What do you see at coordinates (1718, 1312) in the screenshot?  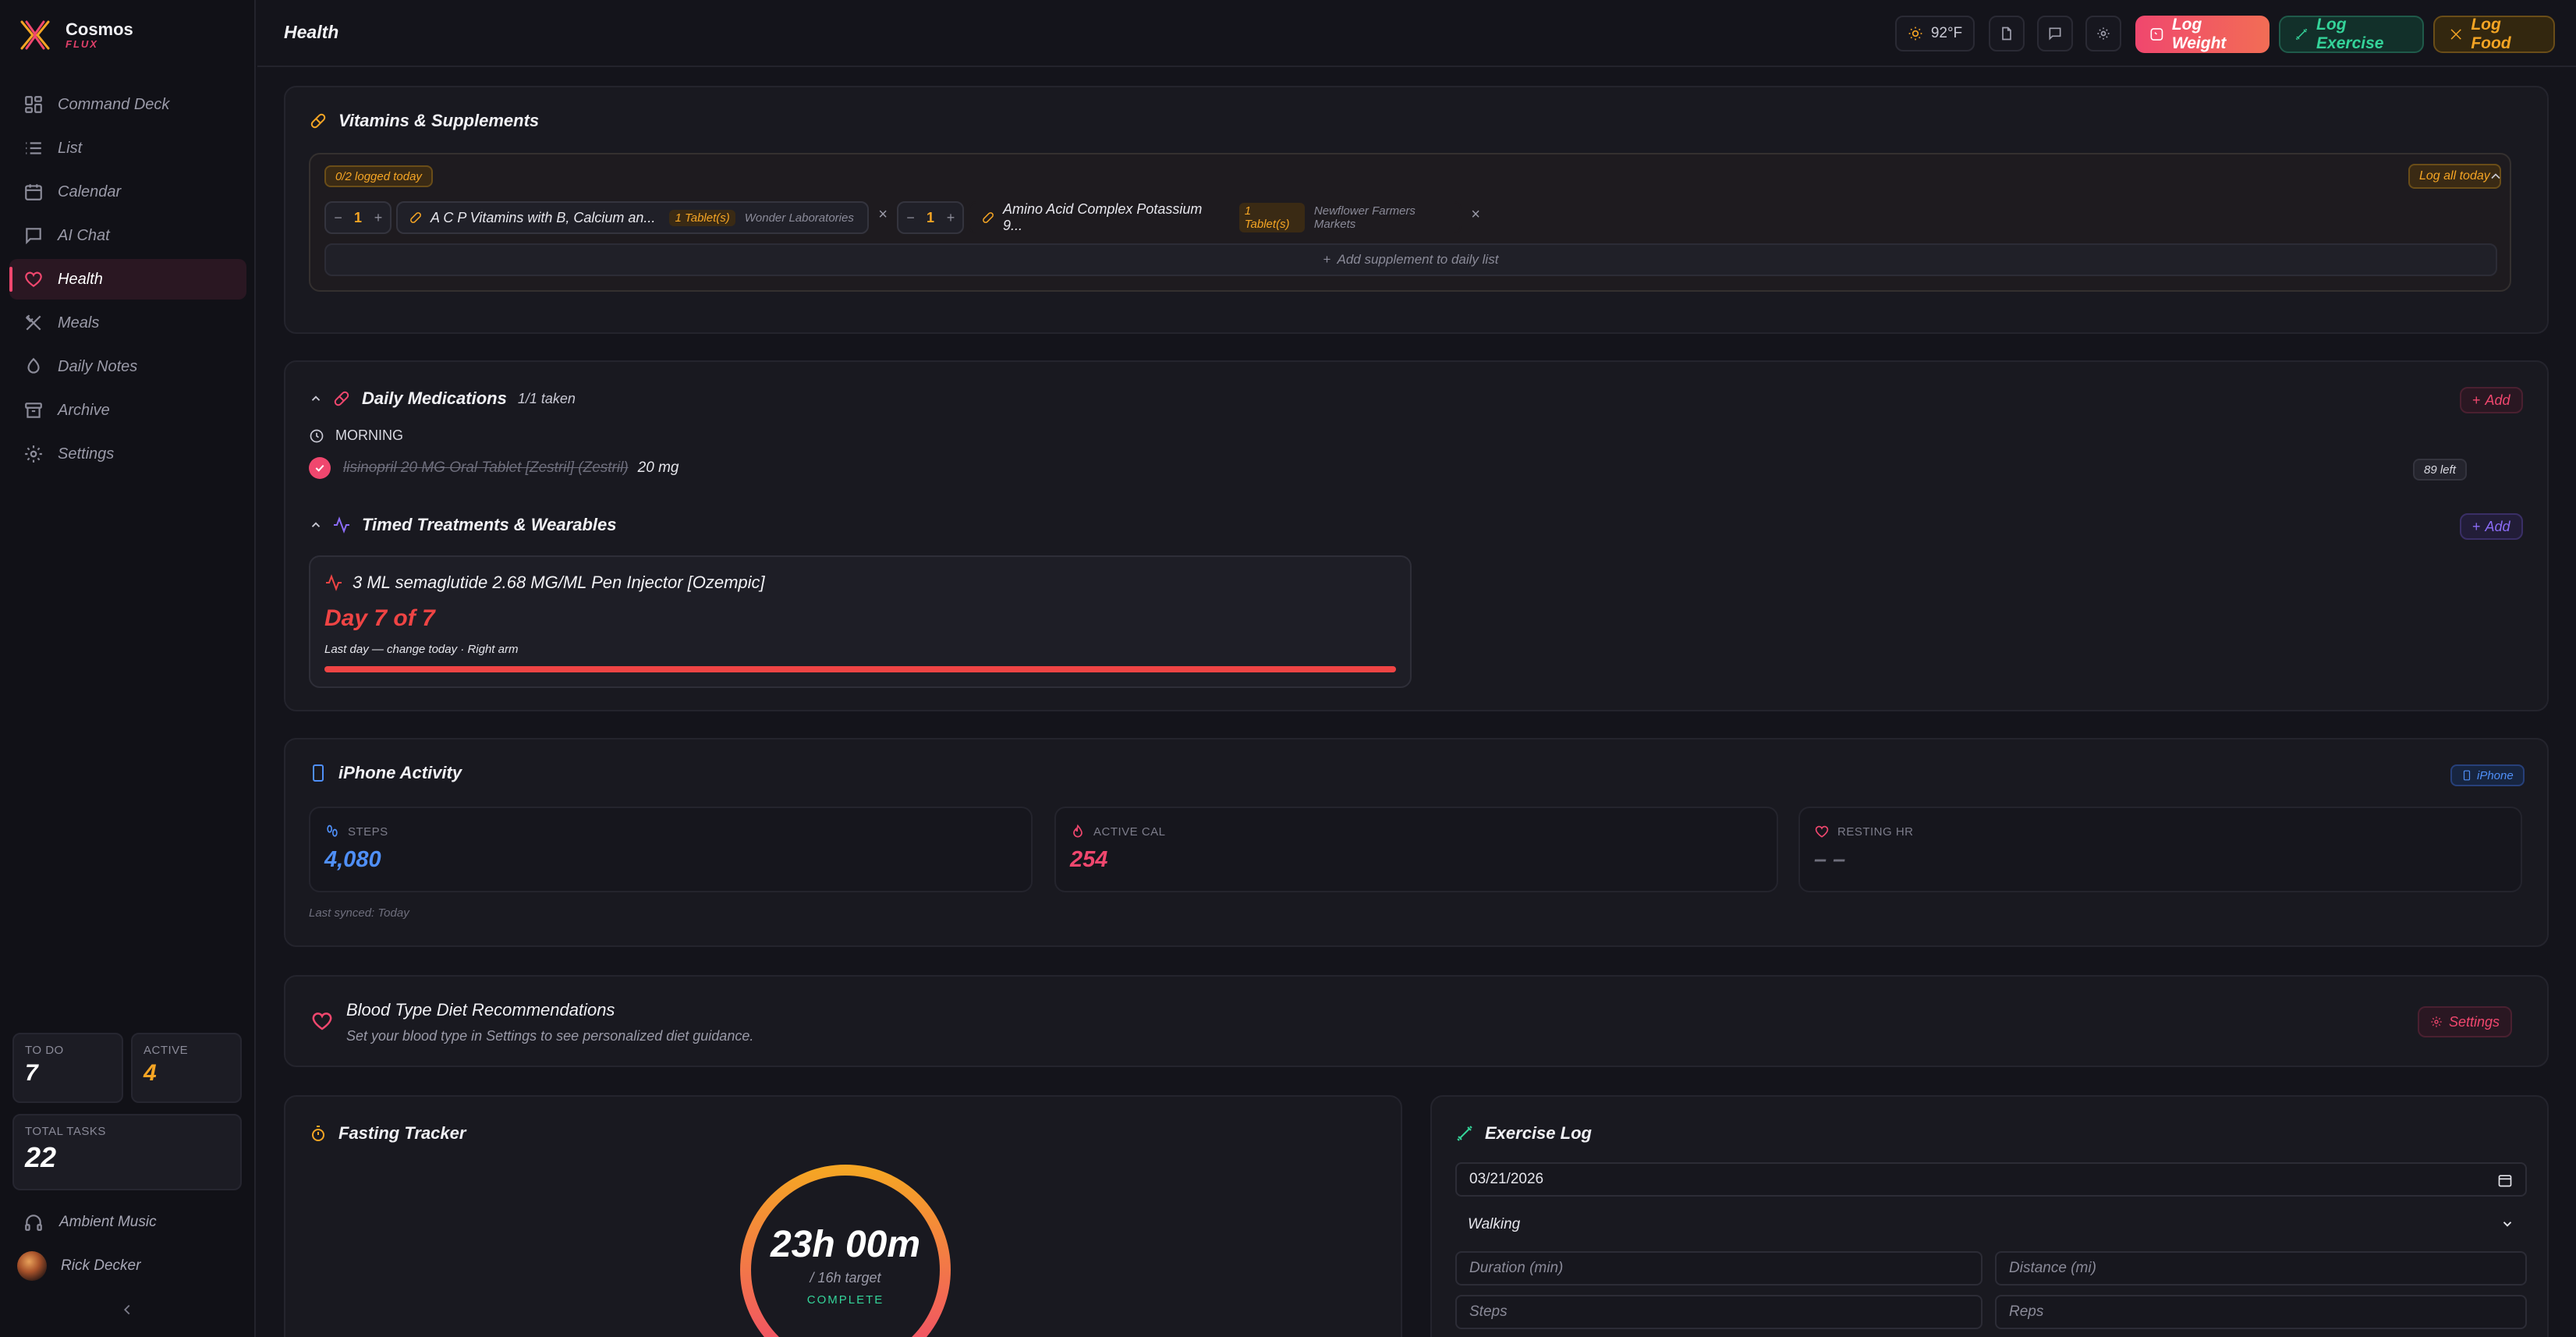 I see `steps-input: Steps` at bounding box center [1718, 1312].